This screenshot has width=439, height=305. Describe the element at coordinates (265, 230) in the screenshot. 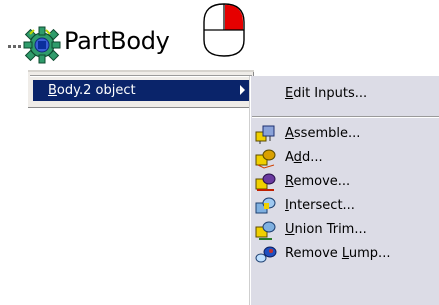

I see `union-trim-icon` at that location.